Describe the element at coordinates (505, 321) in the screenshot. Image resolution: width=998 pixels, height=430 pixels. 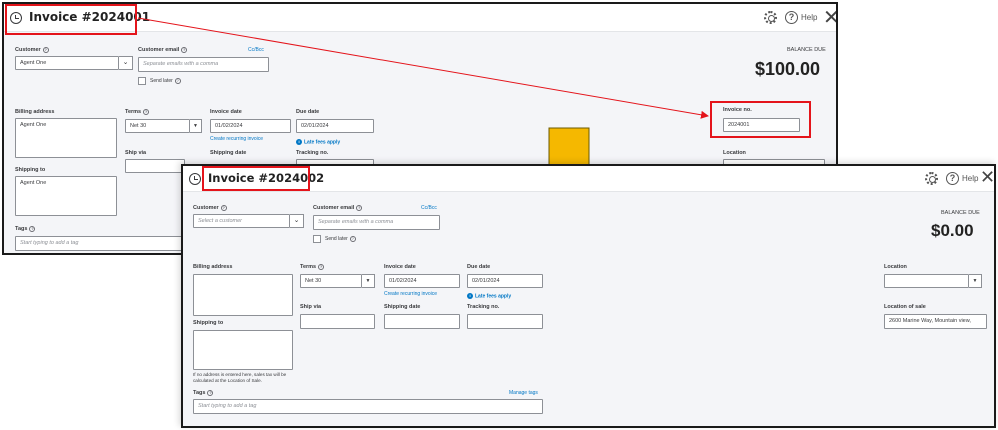
I see `tracking-no-input` at that location.